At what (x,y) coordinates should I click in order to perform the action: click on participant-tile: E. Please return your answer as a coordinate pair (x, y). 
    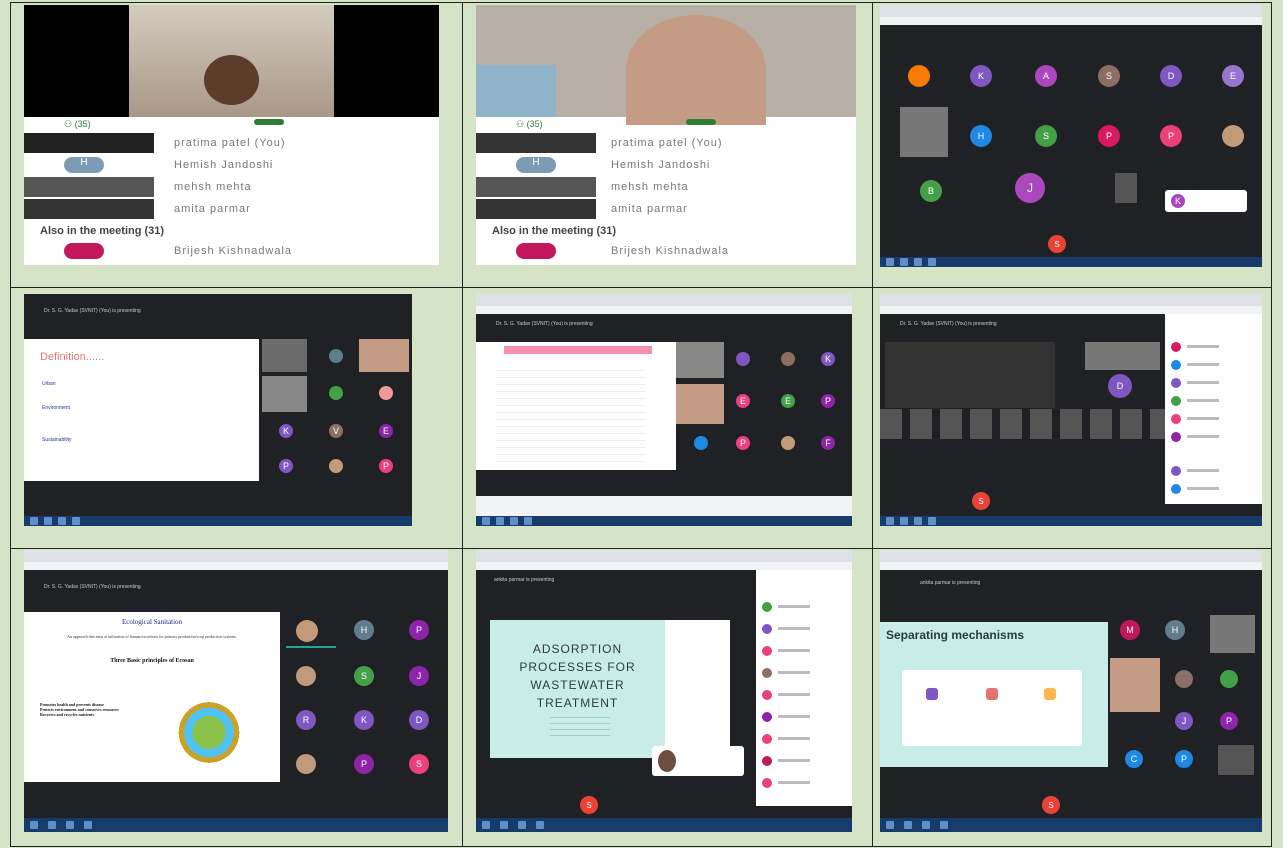
    Looking at the image, I should click on (1233, 76).